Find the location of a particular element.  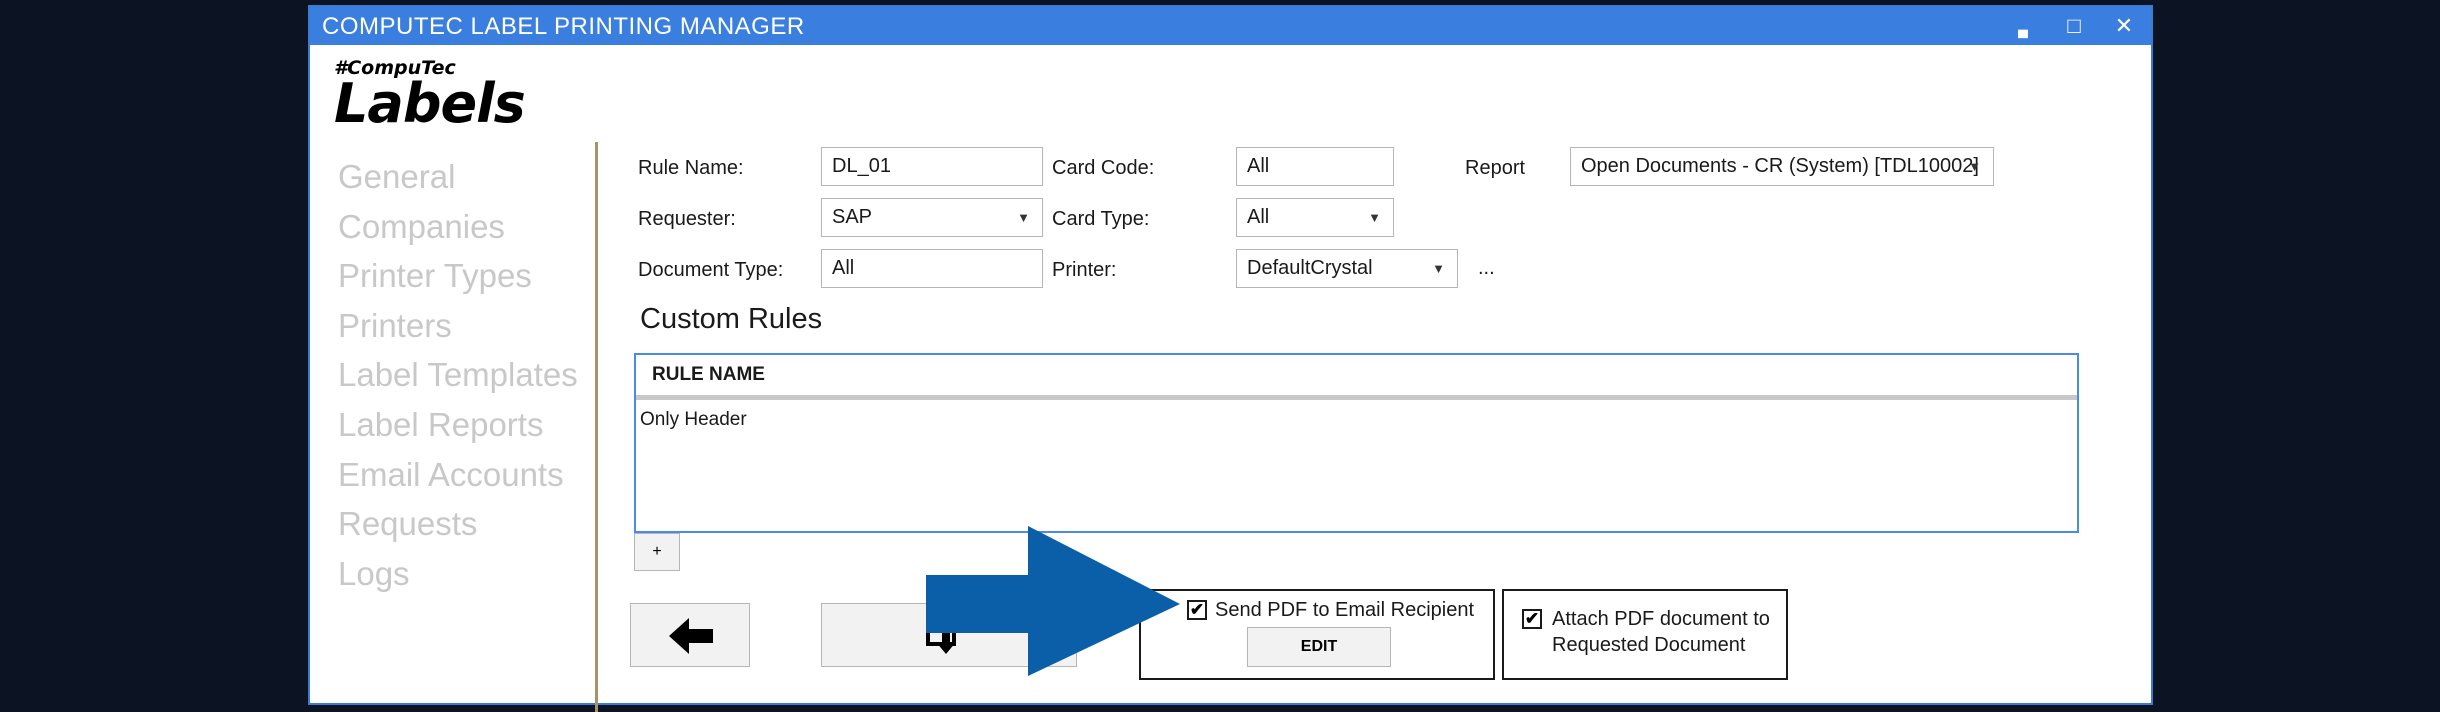

arrow-left-icon is located at coordinates (691, 636).